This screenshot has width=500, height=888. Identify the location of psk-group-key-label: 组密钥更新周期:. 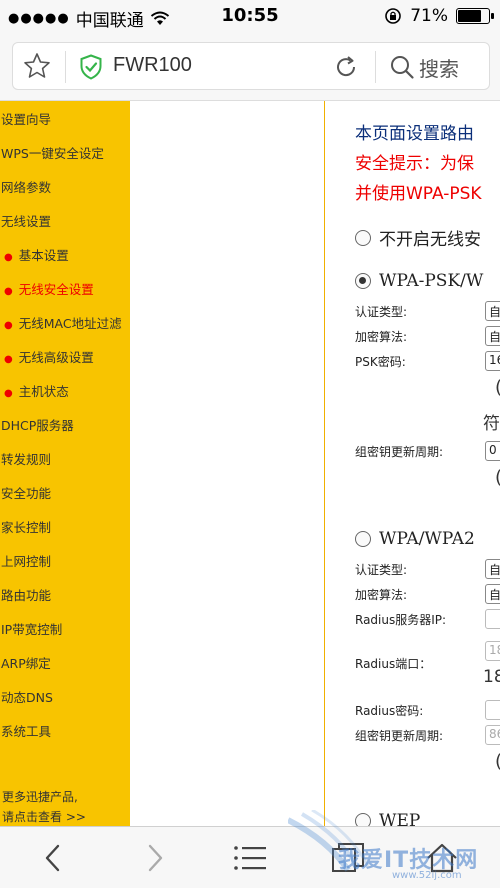
(399, 452).